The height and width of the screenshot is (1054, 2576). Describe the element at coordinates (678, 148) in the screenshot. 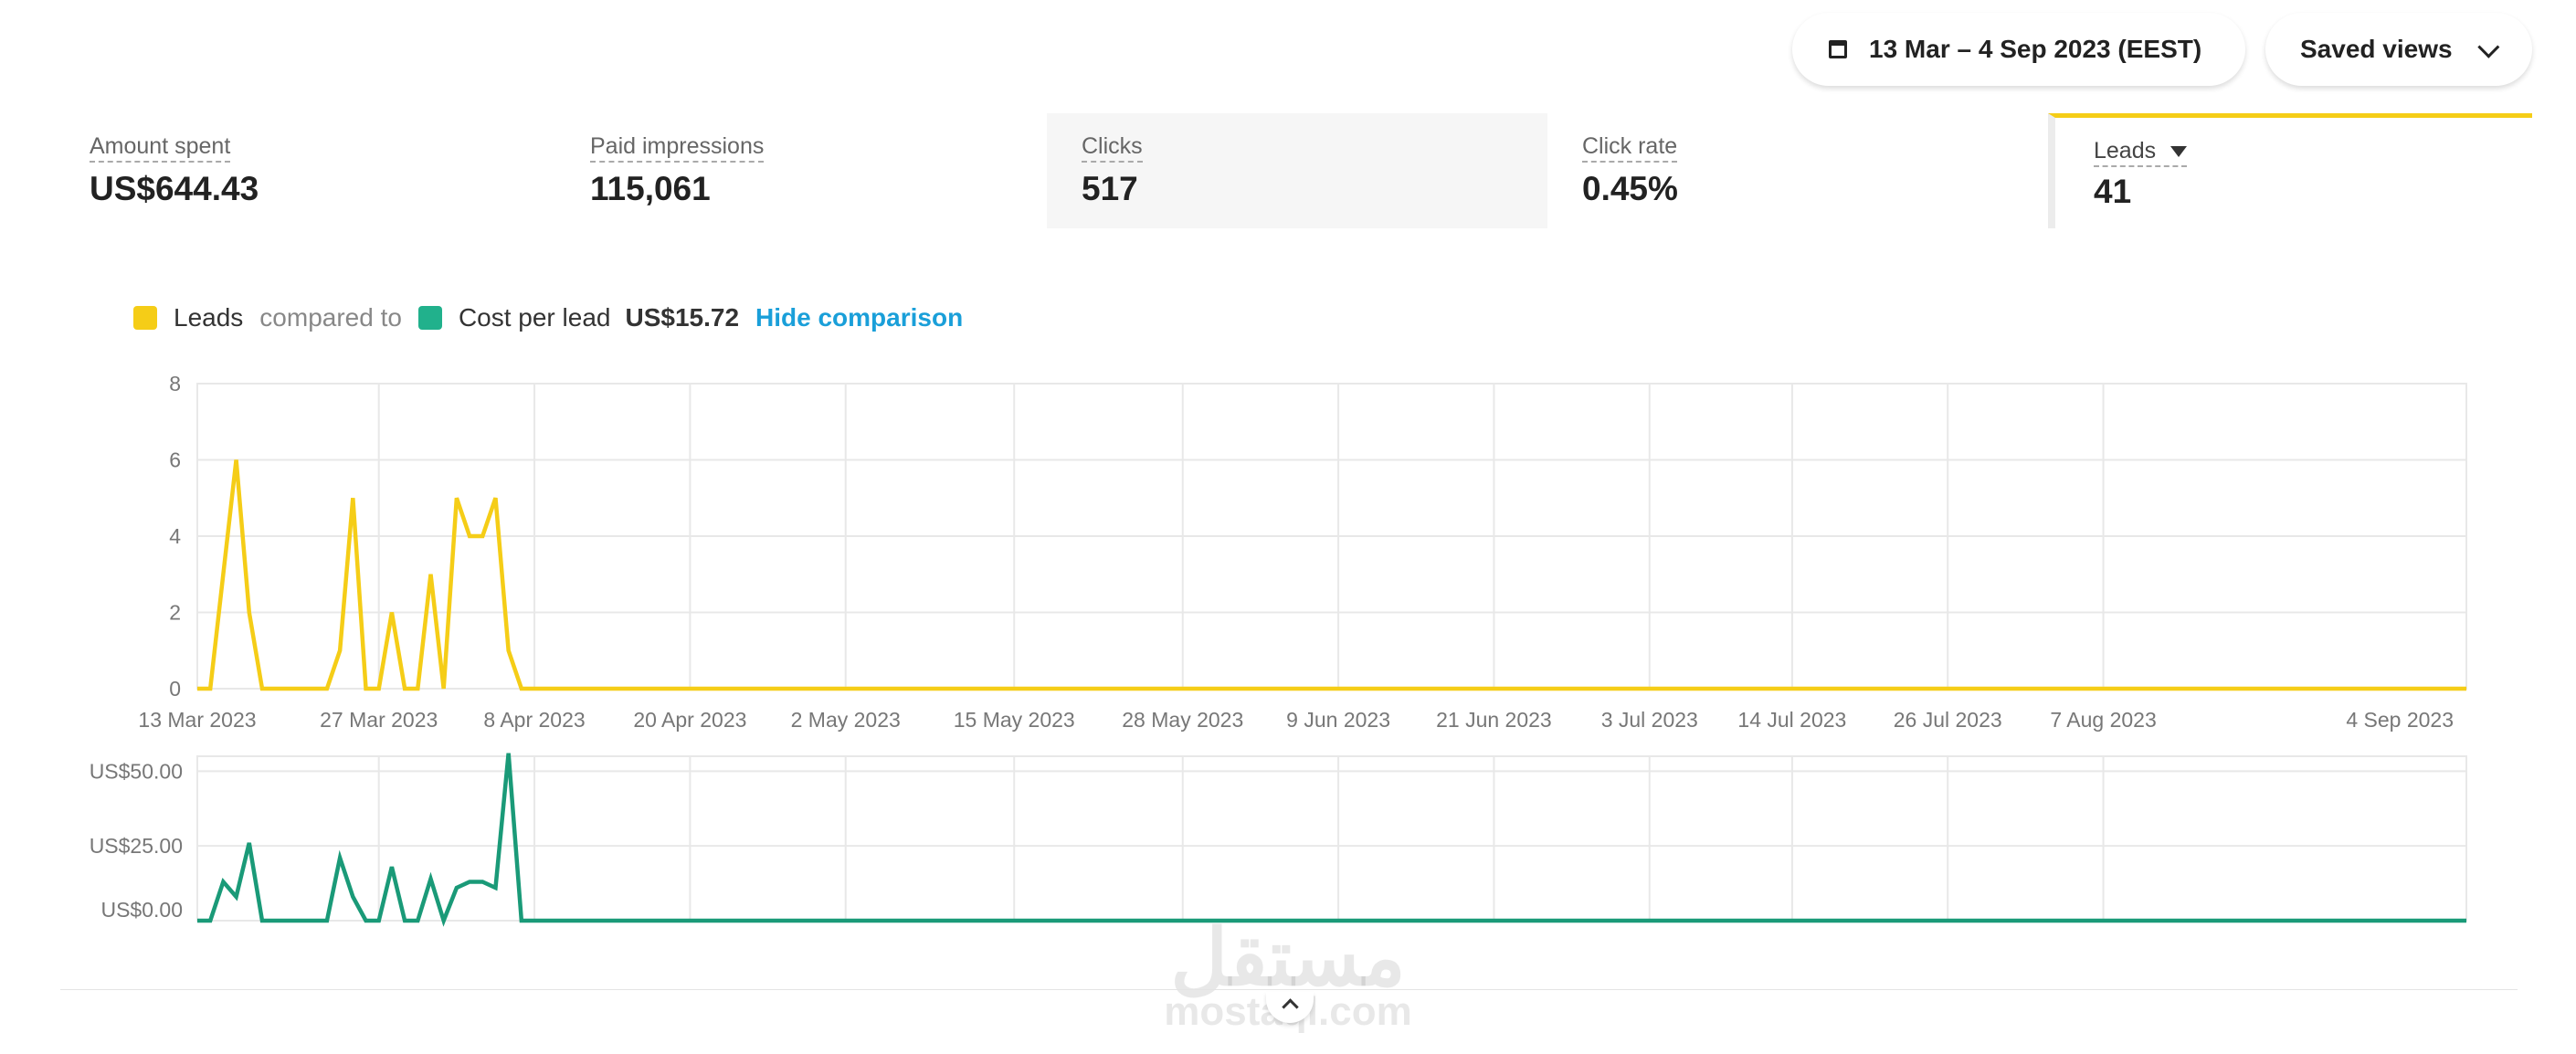

I see `metric-label: Paid impressions` at that location.